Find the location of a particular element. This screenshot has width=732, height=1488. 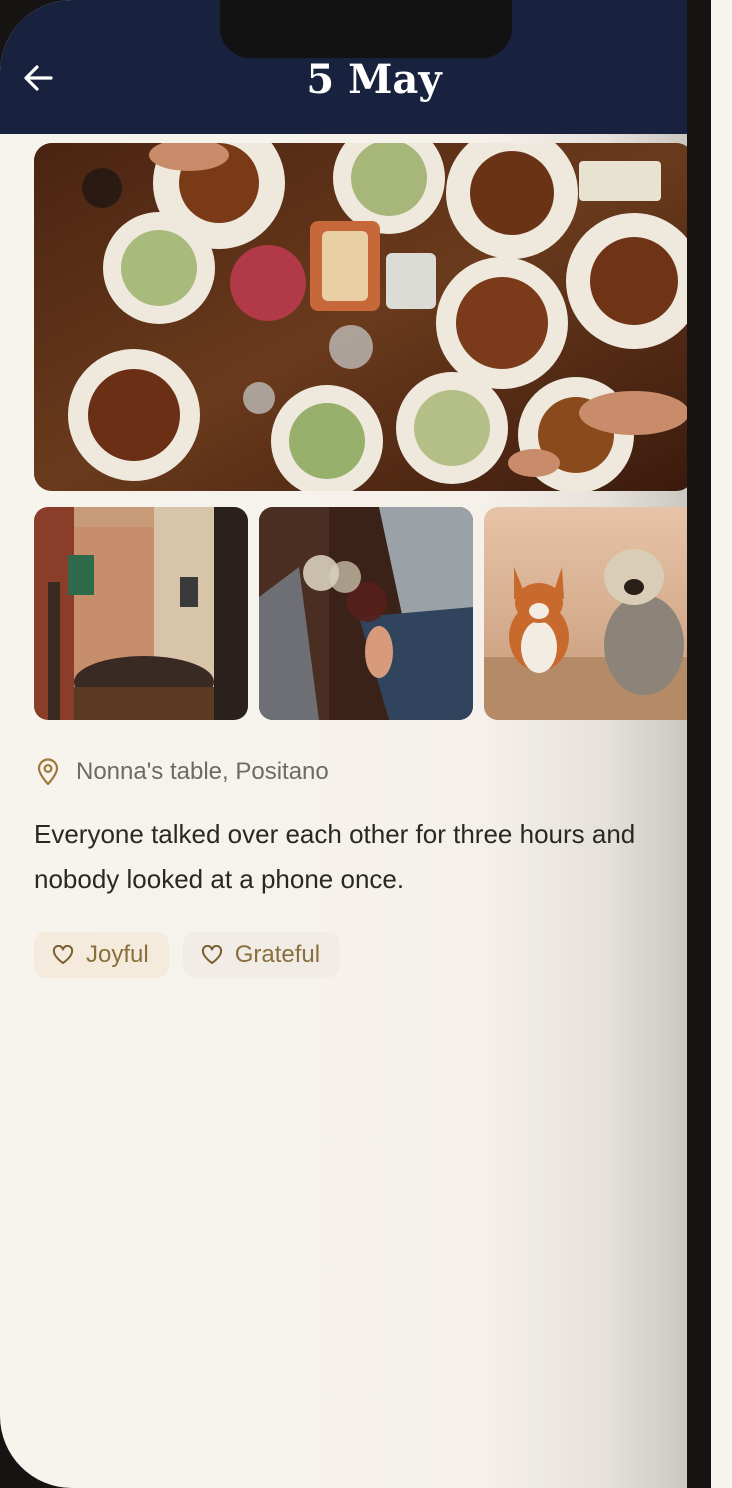

location-text: Nonna's table, Positano is located at coordinates (202, 771).